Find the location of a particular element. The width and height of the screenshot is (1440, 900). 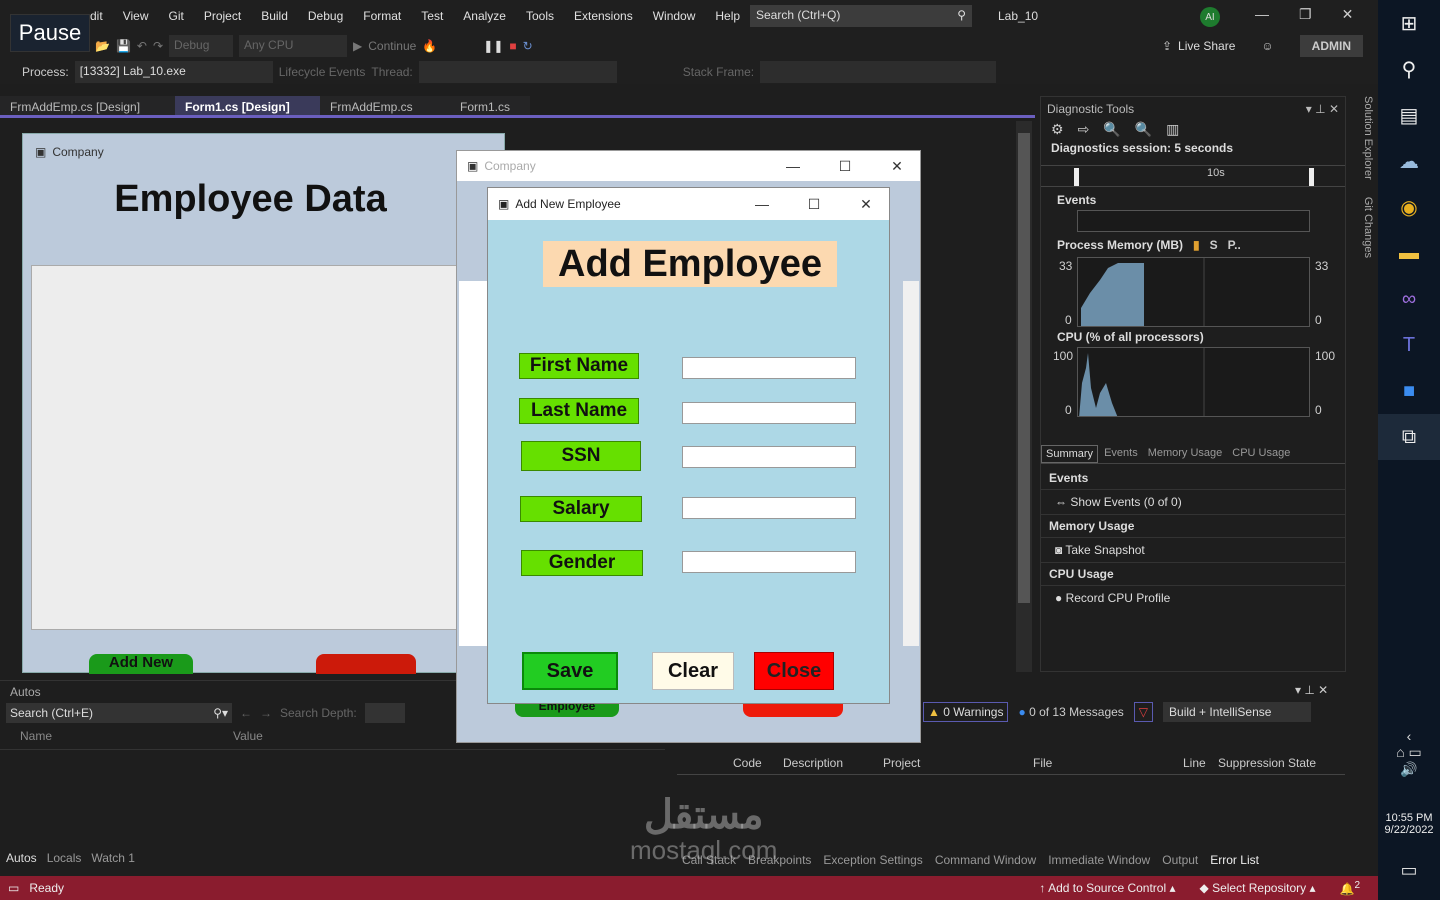

export-icon: ⇨ is located at coordinates (1084, 129).